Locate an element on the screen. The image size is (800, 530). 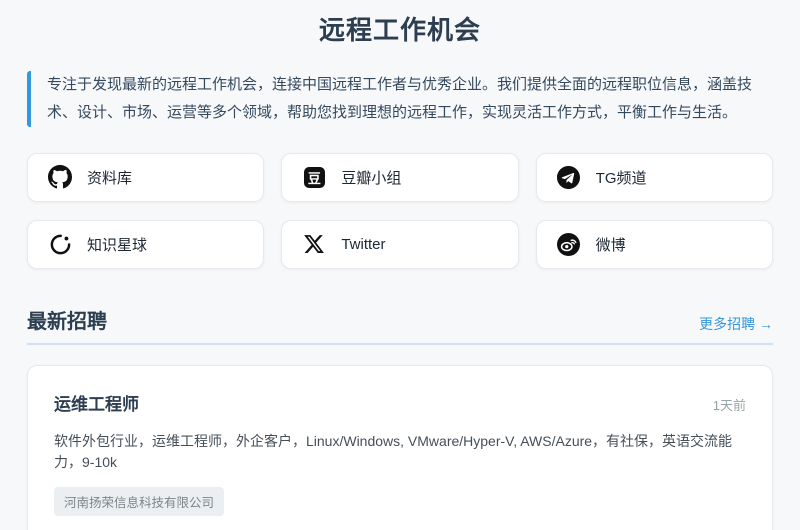
link-label: 资料库 is located at coordinates (110, 178).